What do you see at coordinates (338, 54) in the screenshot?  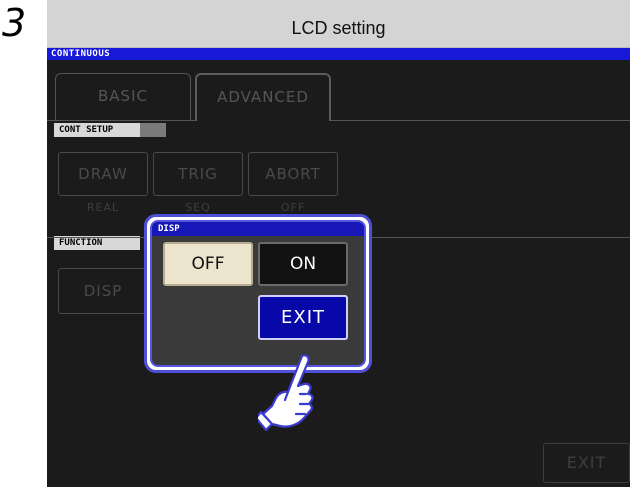 I see `mode-bar: CONTINUOUS` at bounding box center [338, 54].